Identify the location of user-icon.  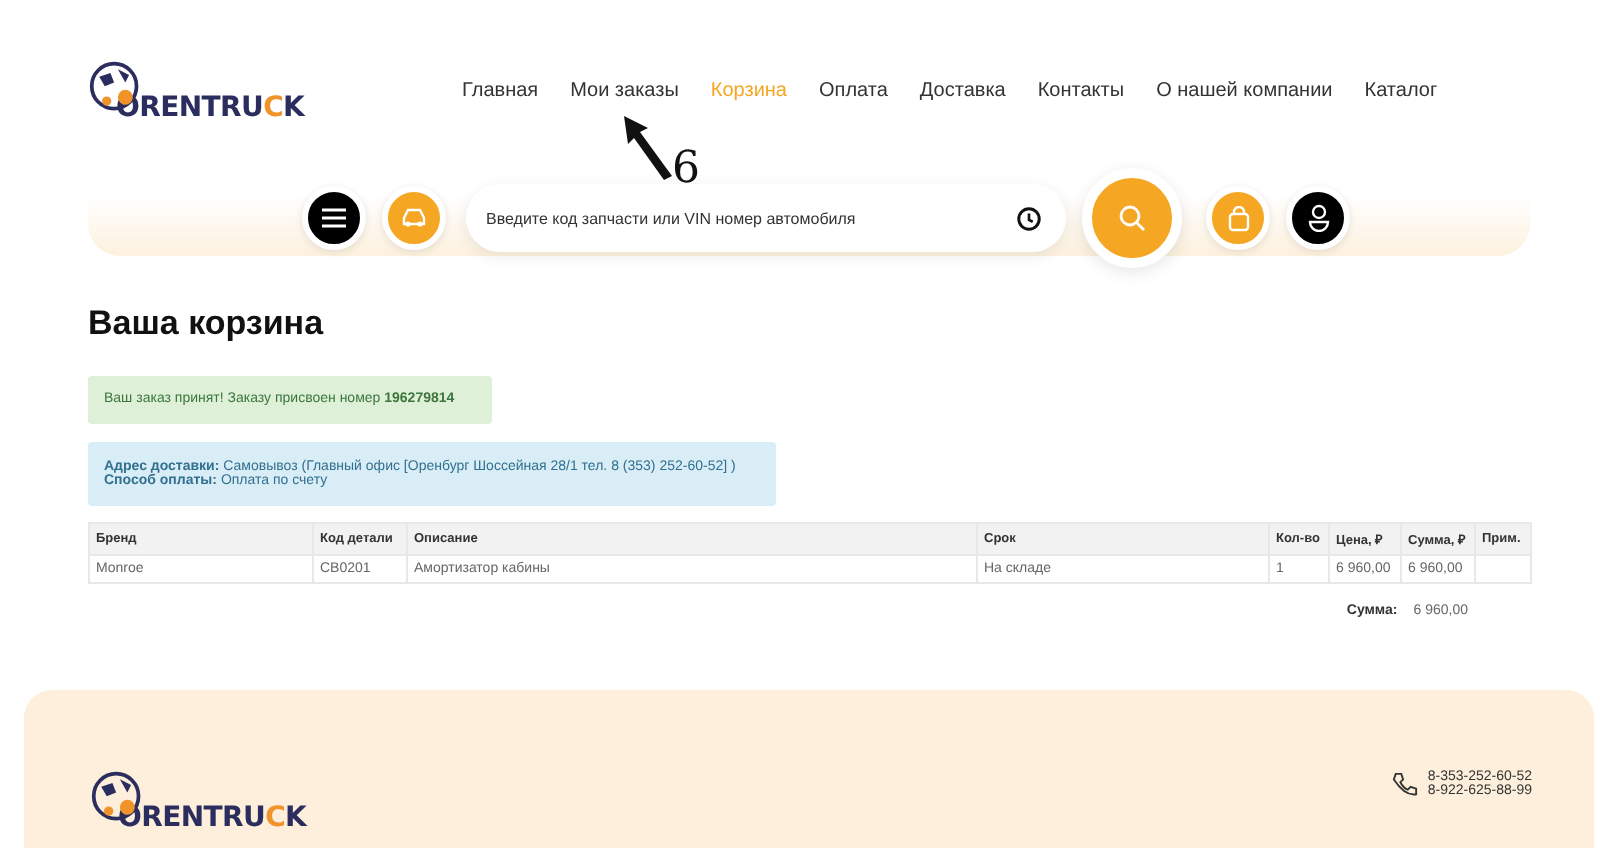
(1318, 218).